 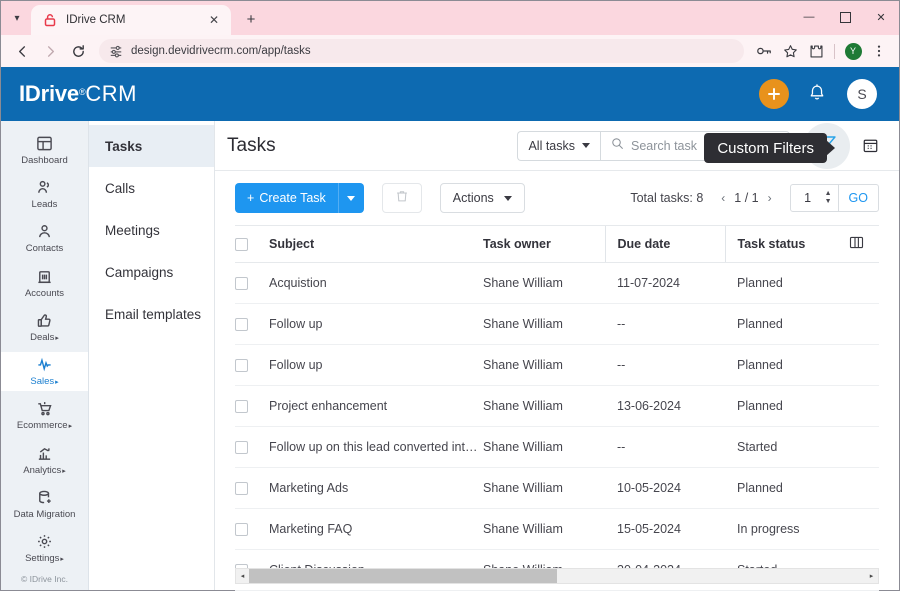 What do you see at coordinates (482, 198) in the screenshot?
I see `actions-dropdown: Actions` at bounding box center [482, 198].